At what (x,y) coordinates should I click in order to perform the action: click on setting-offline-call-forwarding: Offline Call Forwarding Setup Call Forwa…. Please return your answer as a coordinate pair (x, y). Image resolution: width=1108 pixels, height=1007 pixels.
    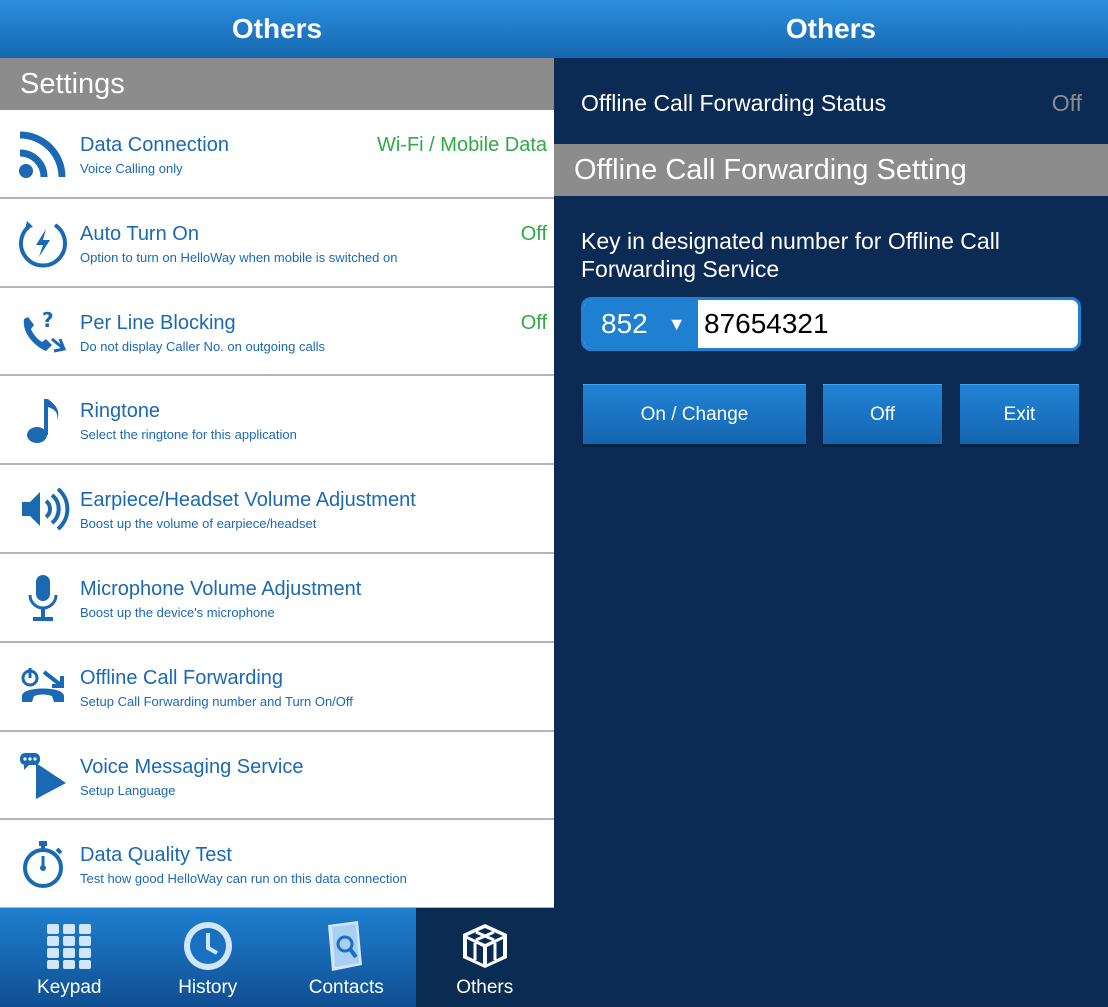
    Looking at the image, I should click on (277, 687).